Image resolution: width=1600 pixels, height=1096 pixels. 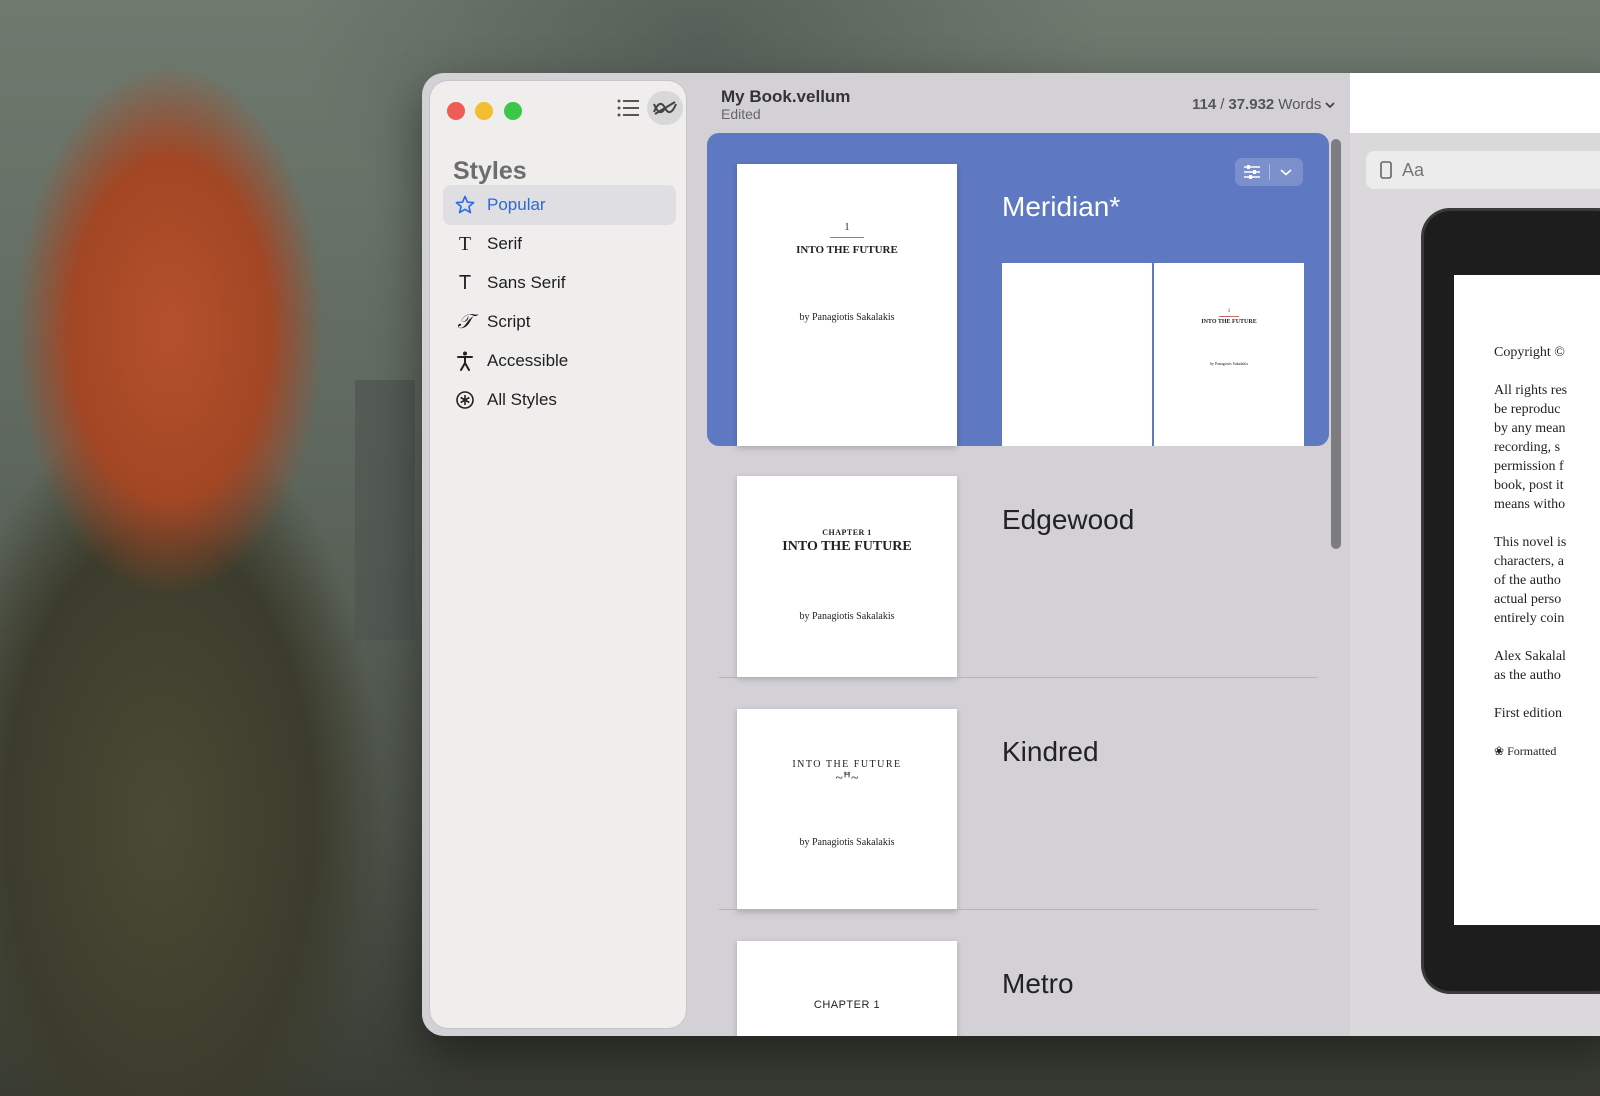 What do you see at coordinates (1251, 104) in the screenshot?
I see `word-count-total: 37.932` at bounding box center [1251, 104].